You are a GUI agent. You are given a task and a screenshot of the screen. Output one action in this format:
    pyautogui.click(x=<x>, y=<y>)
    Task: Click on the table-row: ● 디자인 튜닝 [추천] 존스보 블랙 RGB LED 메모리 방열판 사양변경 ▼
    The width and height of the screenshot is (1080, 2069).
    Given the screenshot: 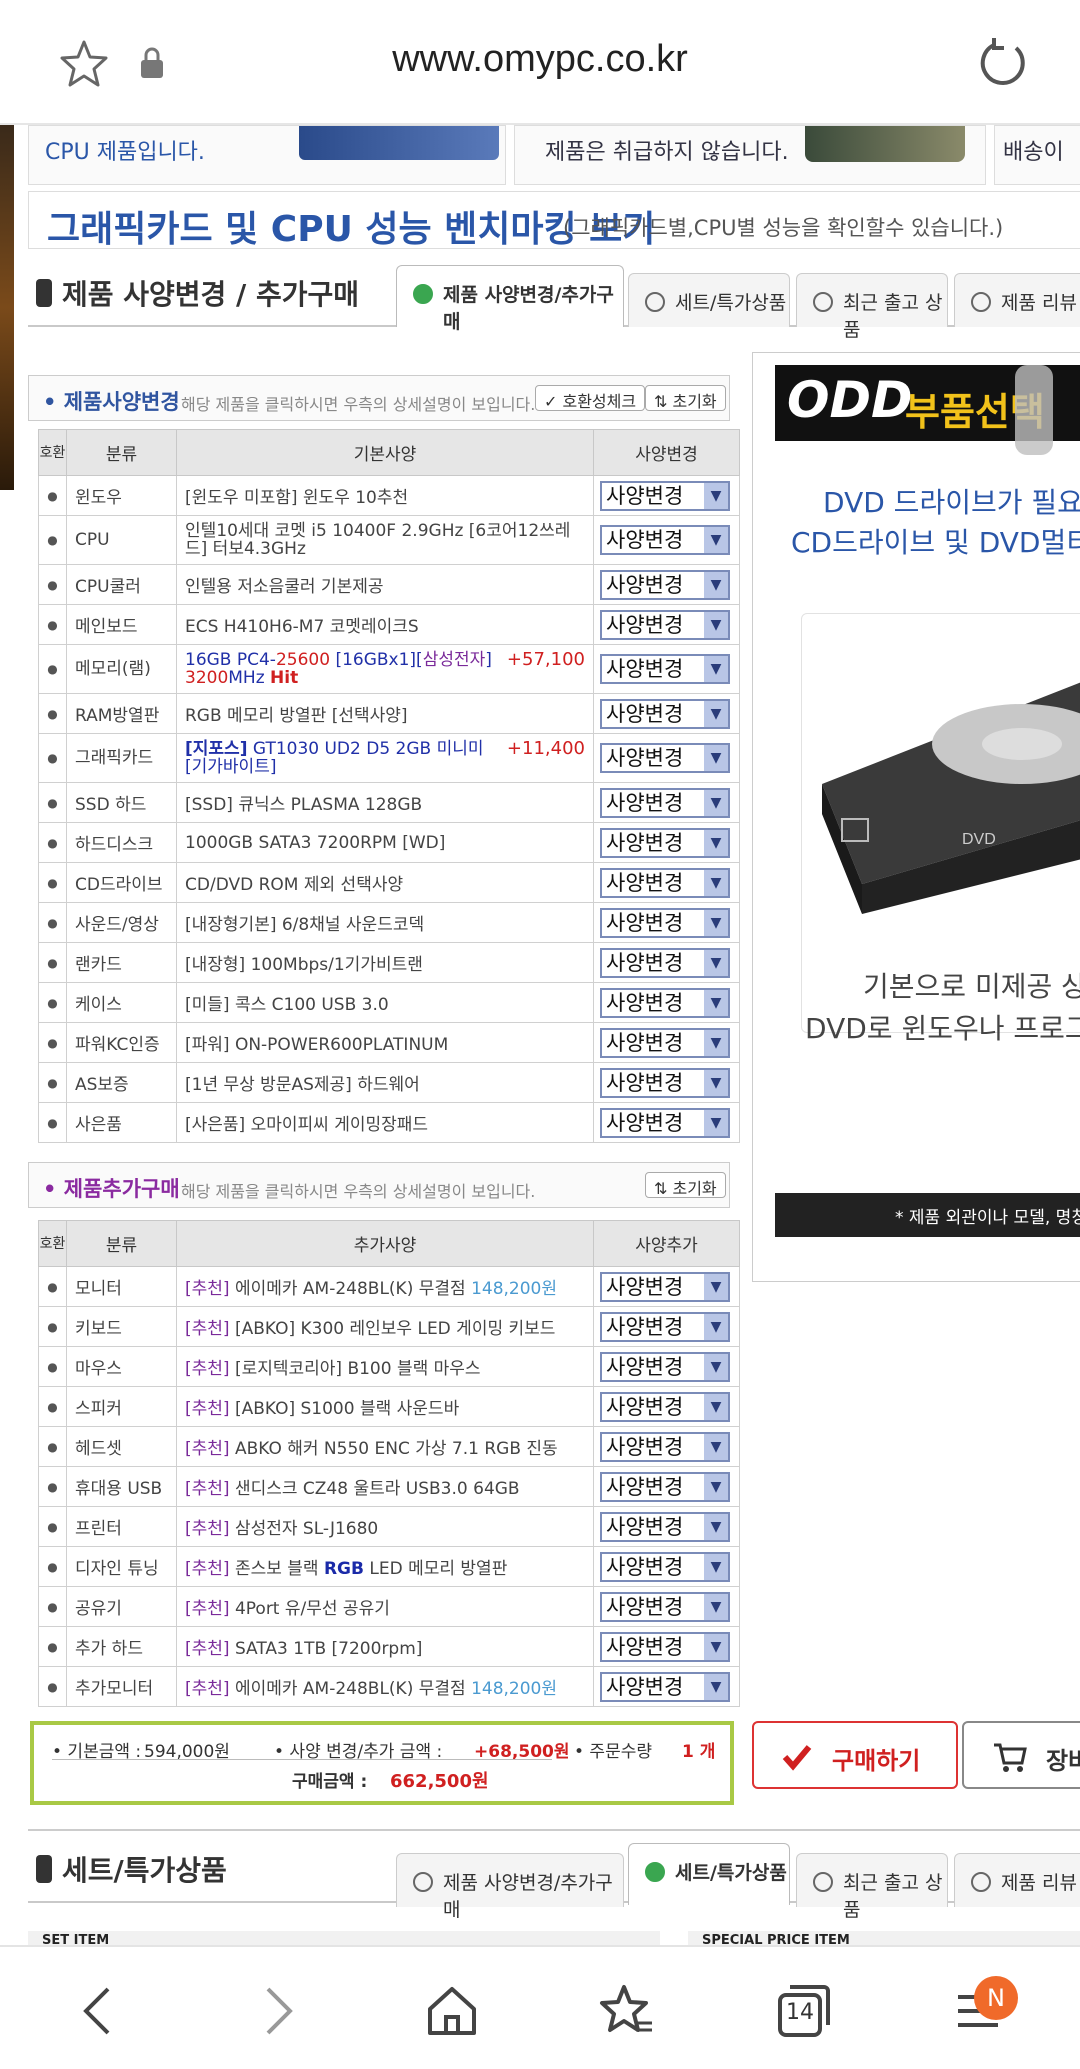 What is the action you would take?
    pyautogui.click(x=389, y=1566)
    